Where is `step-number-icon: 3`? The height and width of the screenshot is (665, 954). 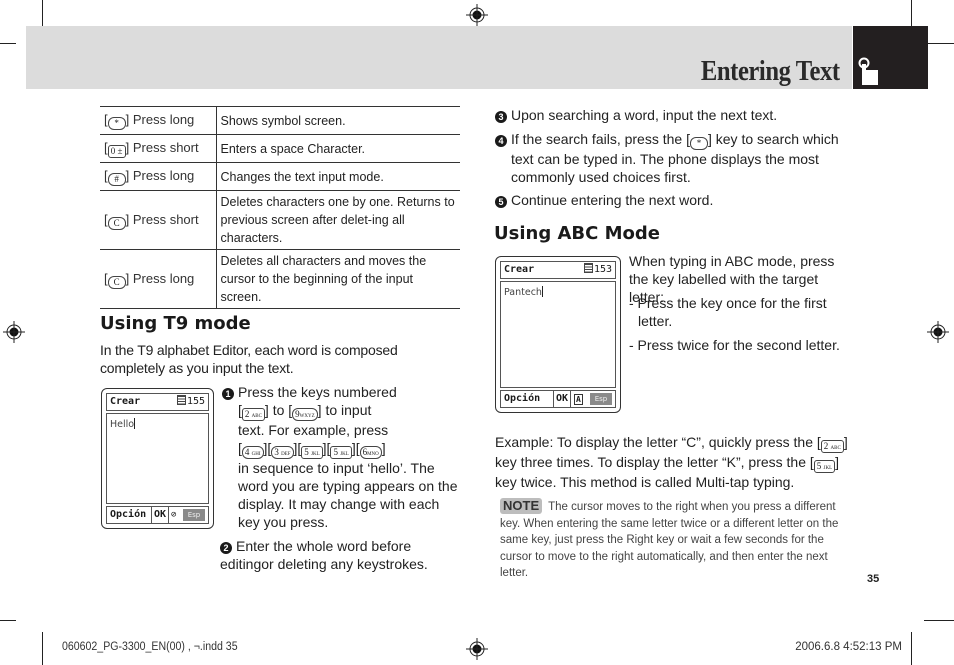
step-number-icon: 3 is located at coordinates (501, 117).